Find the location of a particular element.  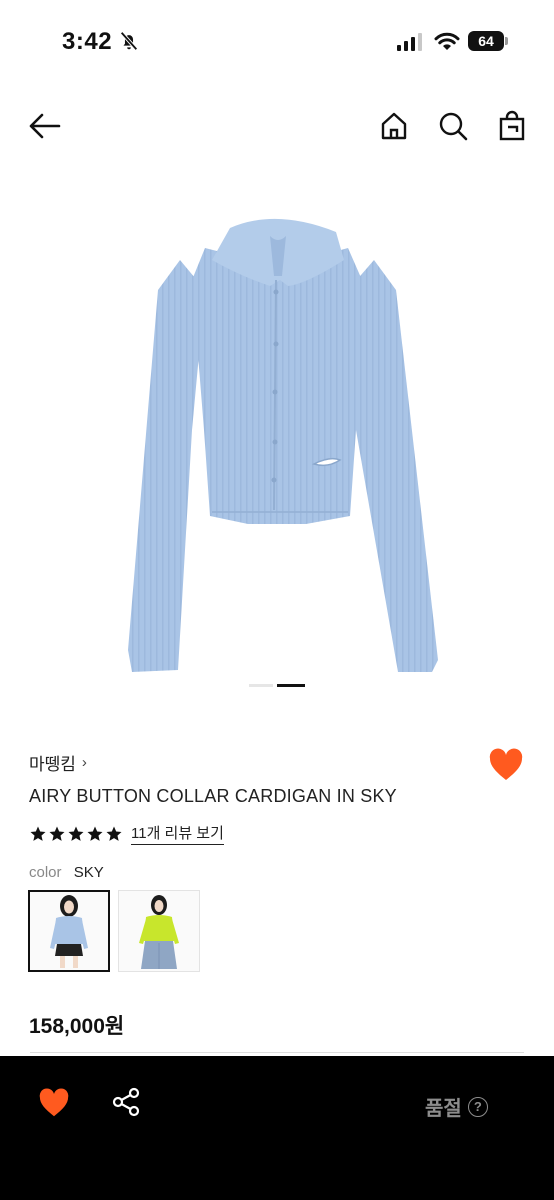

chevron-right-icon: › is located at coordinates (84, 762).